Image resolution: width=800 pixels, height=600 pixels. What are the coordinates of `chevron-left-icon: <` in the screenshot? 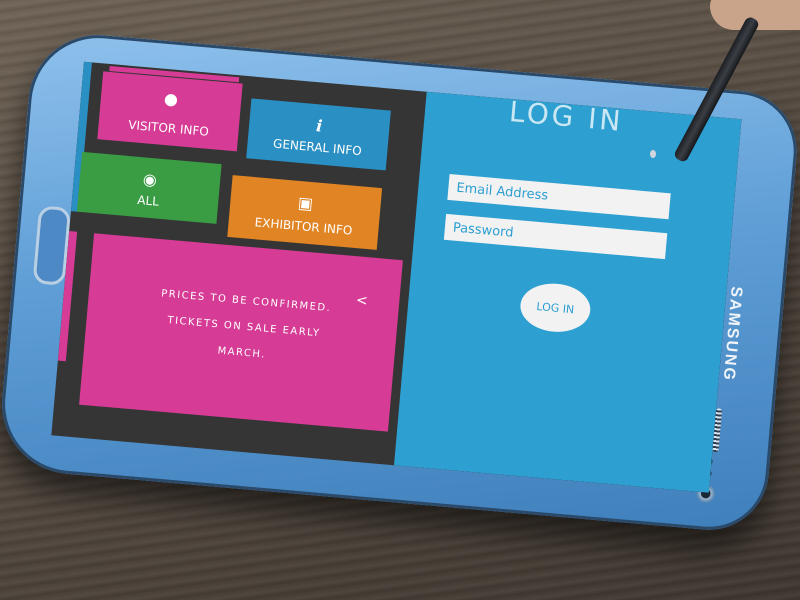 It's located at (362, 300).